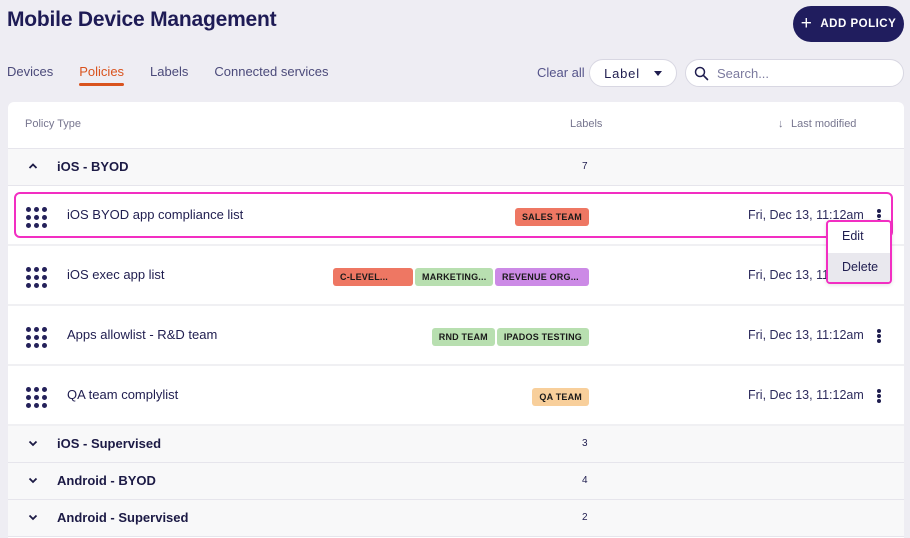 The width and height of the screenshot is (910, 538). I want to click on add-policy-button: + ADD POLICY, so click(848, 24).